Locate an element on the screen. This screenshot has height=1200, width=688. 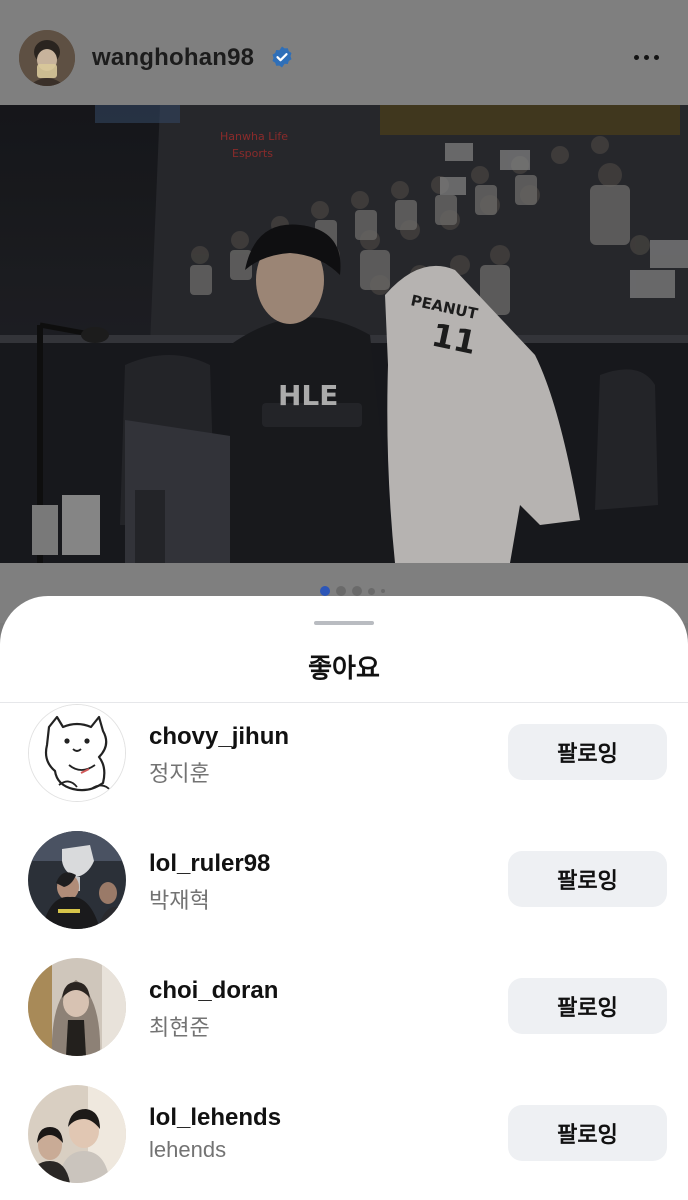
post-header: wanghohan98 is located at coordinates (344, 52).